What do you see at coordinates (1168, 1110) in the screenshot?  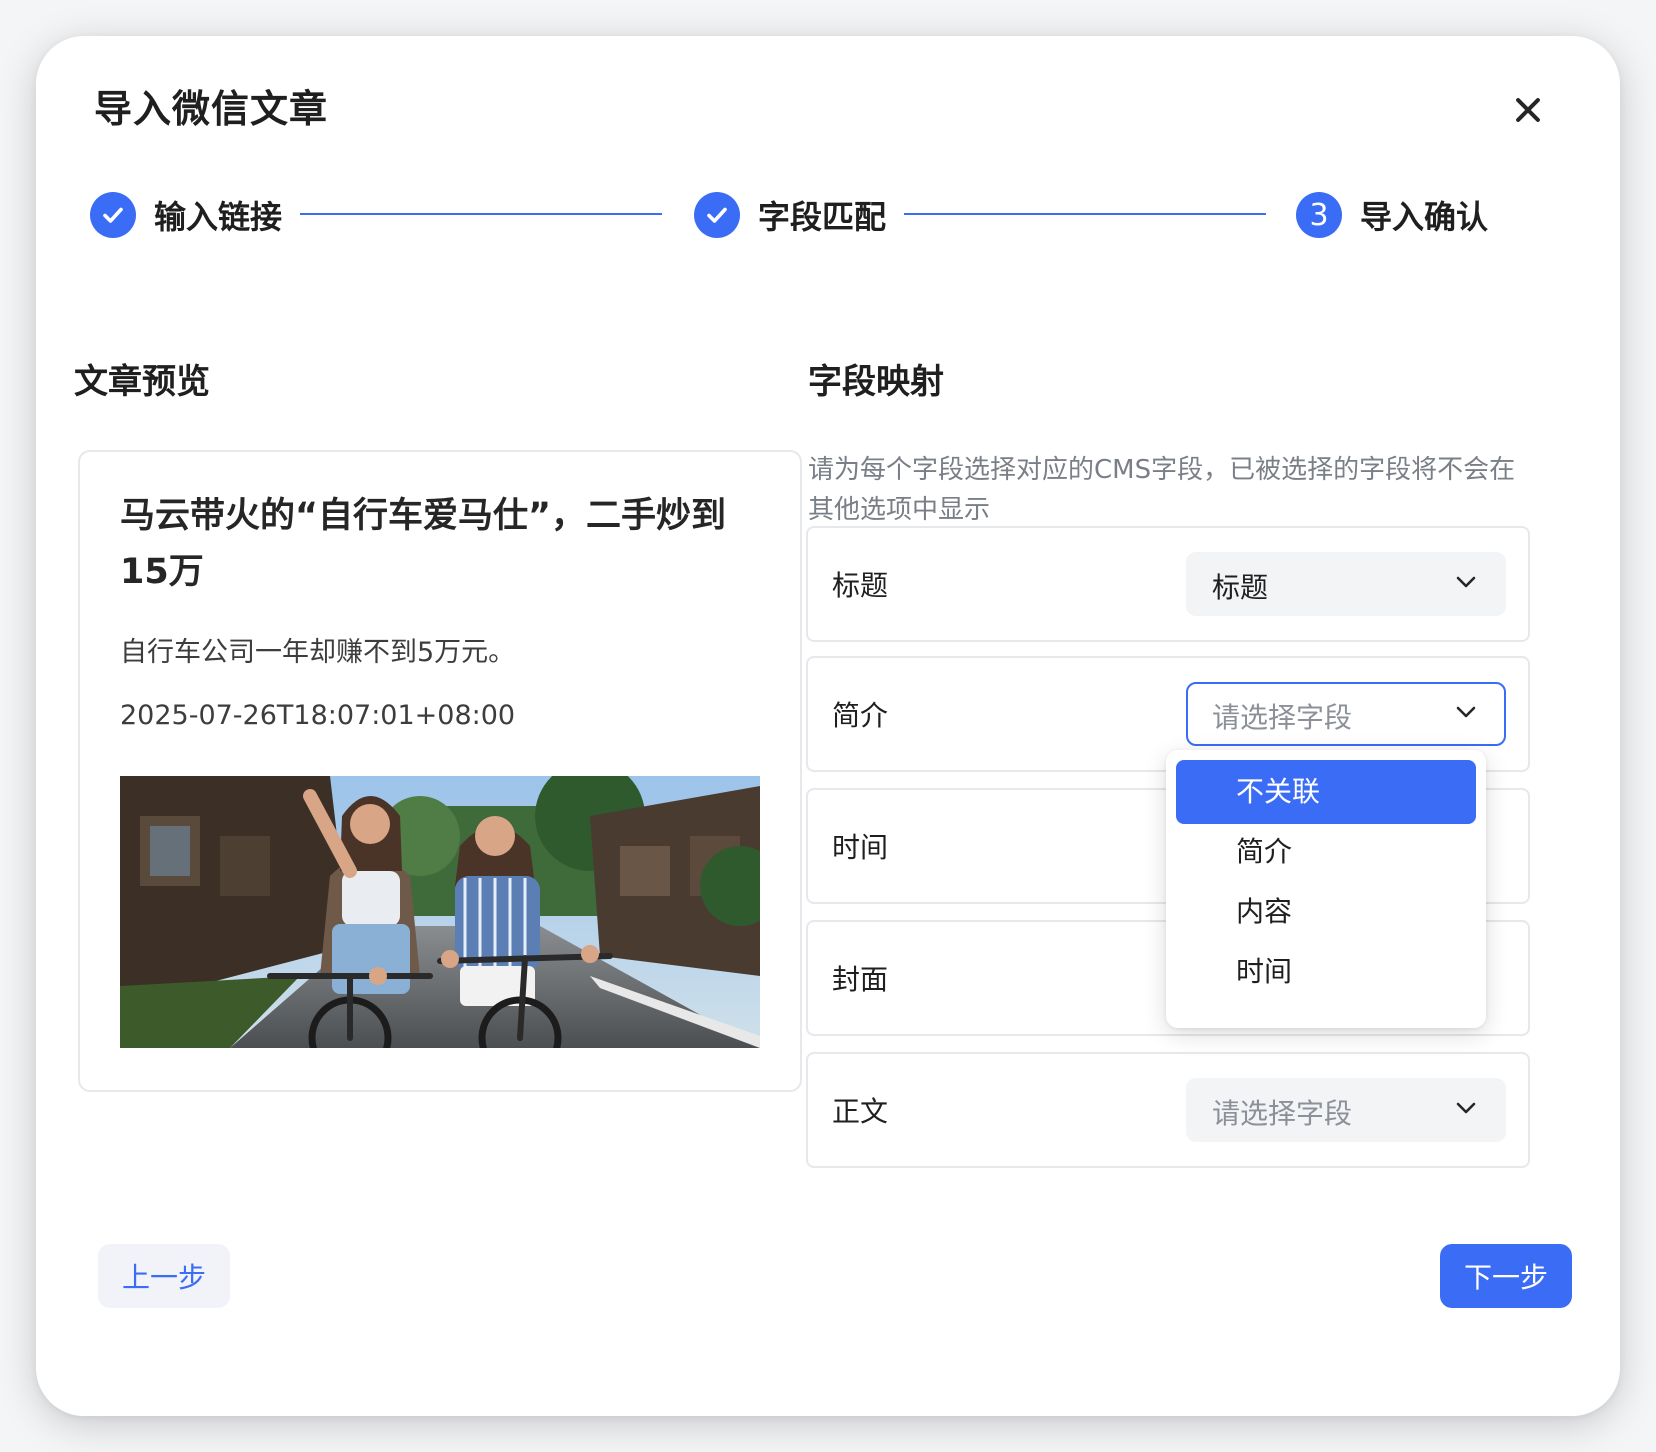 I see `field-row-body: 正文 请选择字段` at bounding box center [1168, 1110].